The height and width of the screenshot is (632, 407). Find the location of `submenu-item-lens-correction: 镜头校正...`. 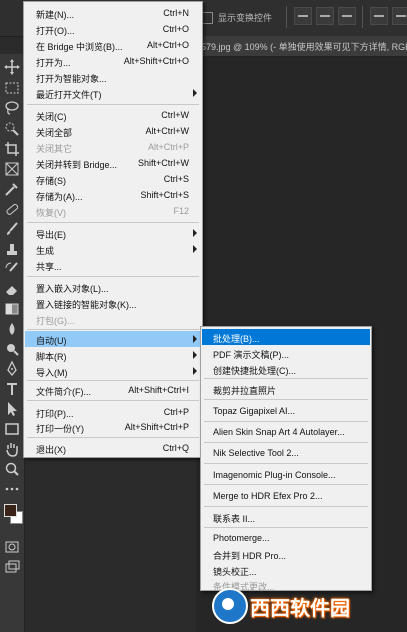

submenu-item-lens-correction: 镜头校正... is located at coordinates (286, 570).